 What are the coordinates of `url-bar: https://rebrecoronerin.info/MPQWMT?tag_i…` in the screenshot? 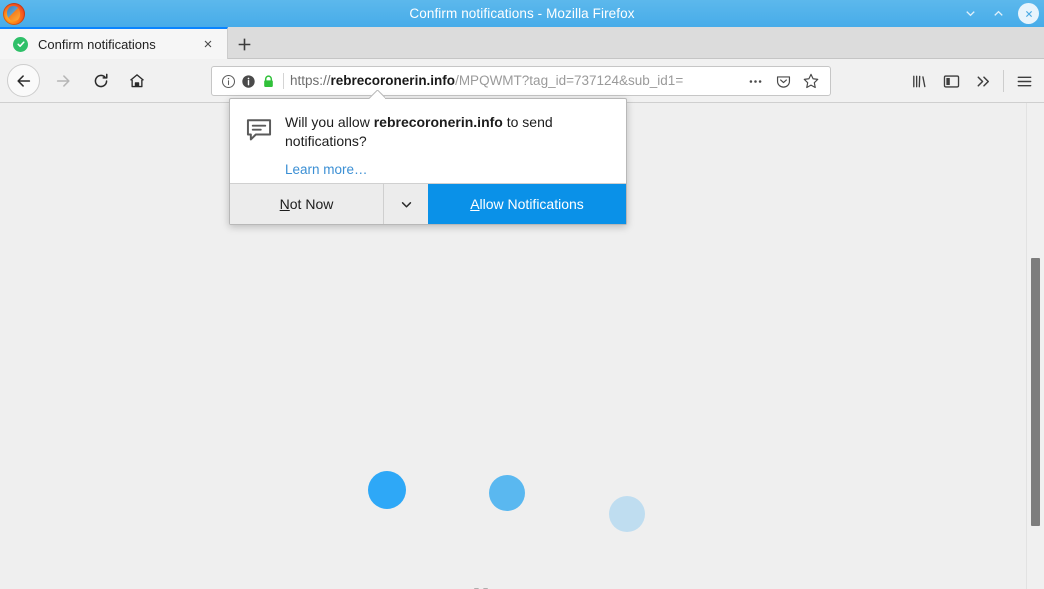 It's located at (521, 81).